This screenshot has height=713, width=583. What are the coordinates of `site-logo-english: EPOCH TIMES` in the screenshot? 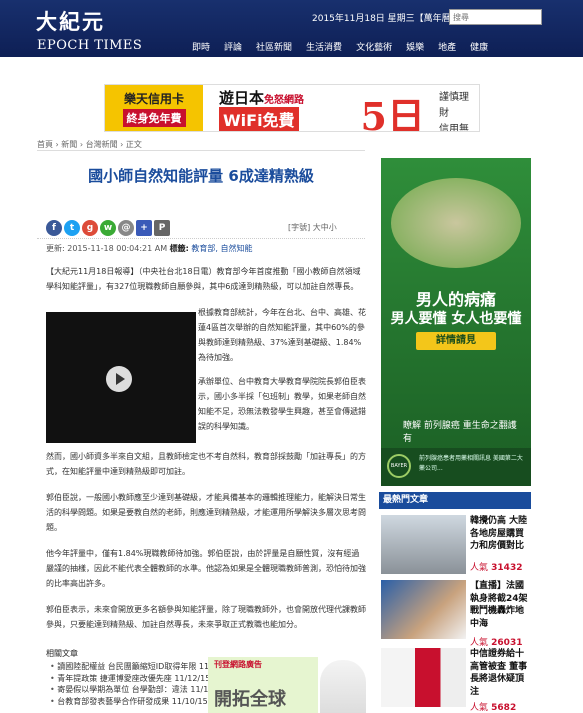 It's located at (89, 45).